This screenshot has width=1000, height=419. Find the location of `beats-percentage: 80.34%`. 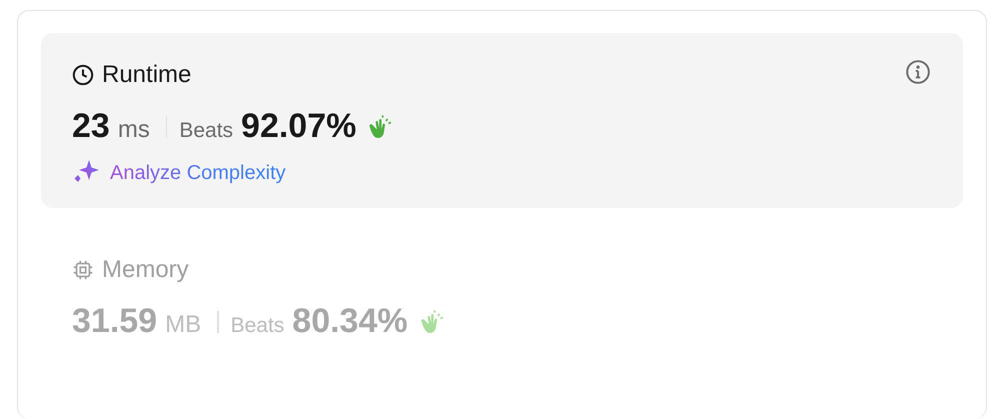

beats-percentage: 80.34% is located at coordinates (350, 321).